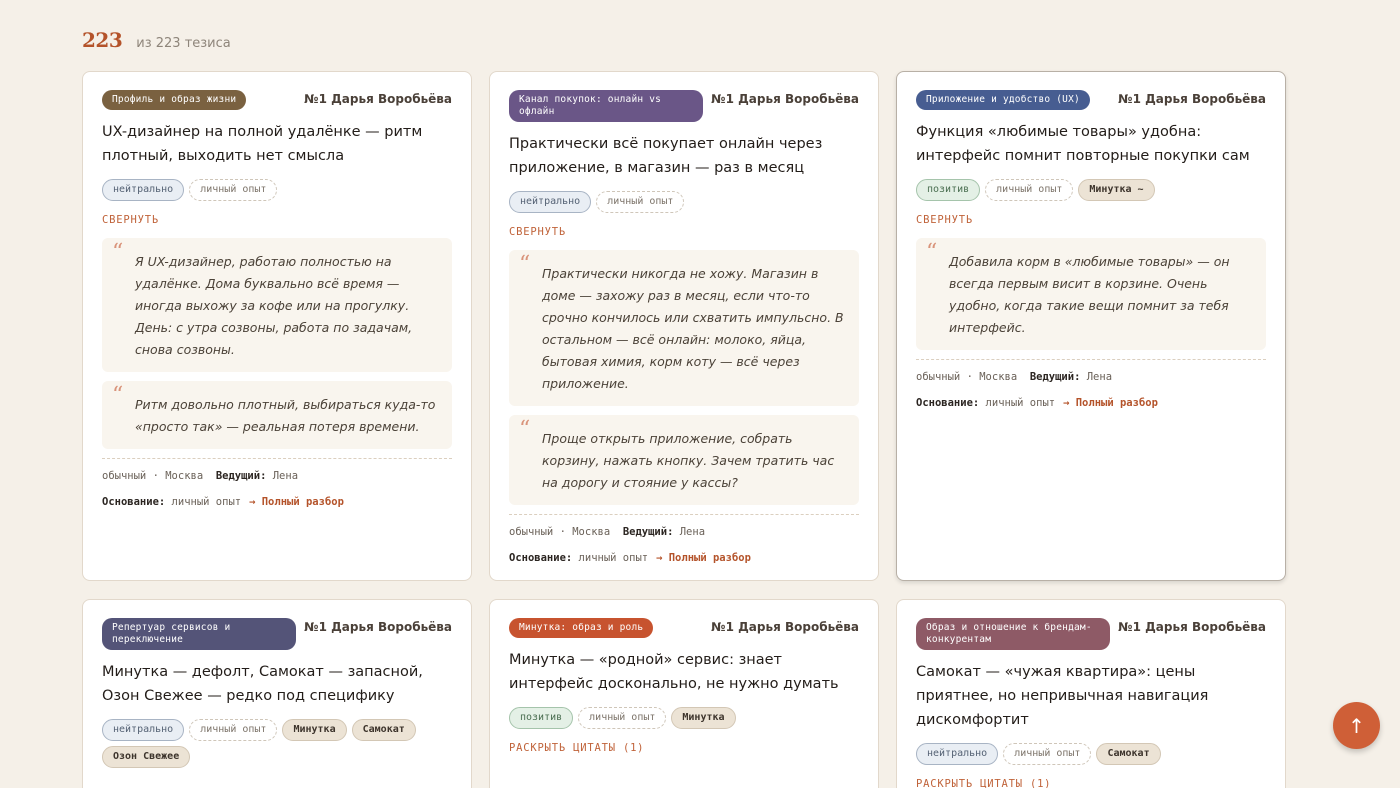 The image size is (1400, 788). I want to click on category-badge: Приложение и удобство (UX), so click(1003, 100).